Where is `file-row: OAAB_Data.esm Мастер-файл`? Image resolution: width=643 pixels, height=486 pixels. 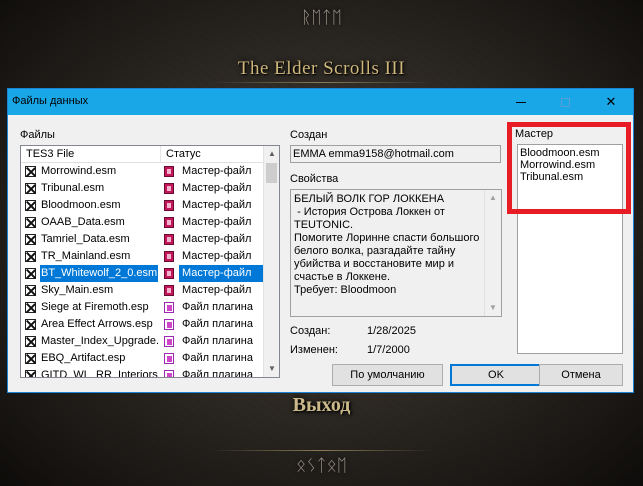 file-row: OAAB_Data.esm Мастер-файл is located at coordinates (142, 222).